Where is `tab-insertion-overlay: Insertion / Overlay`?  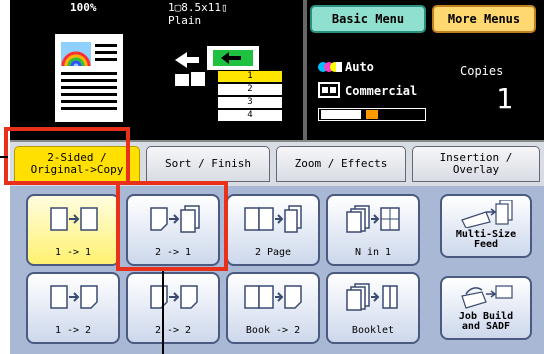
tab-insertion-overlay: Insertion / Overlay is located at coordinates (476, 164).